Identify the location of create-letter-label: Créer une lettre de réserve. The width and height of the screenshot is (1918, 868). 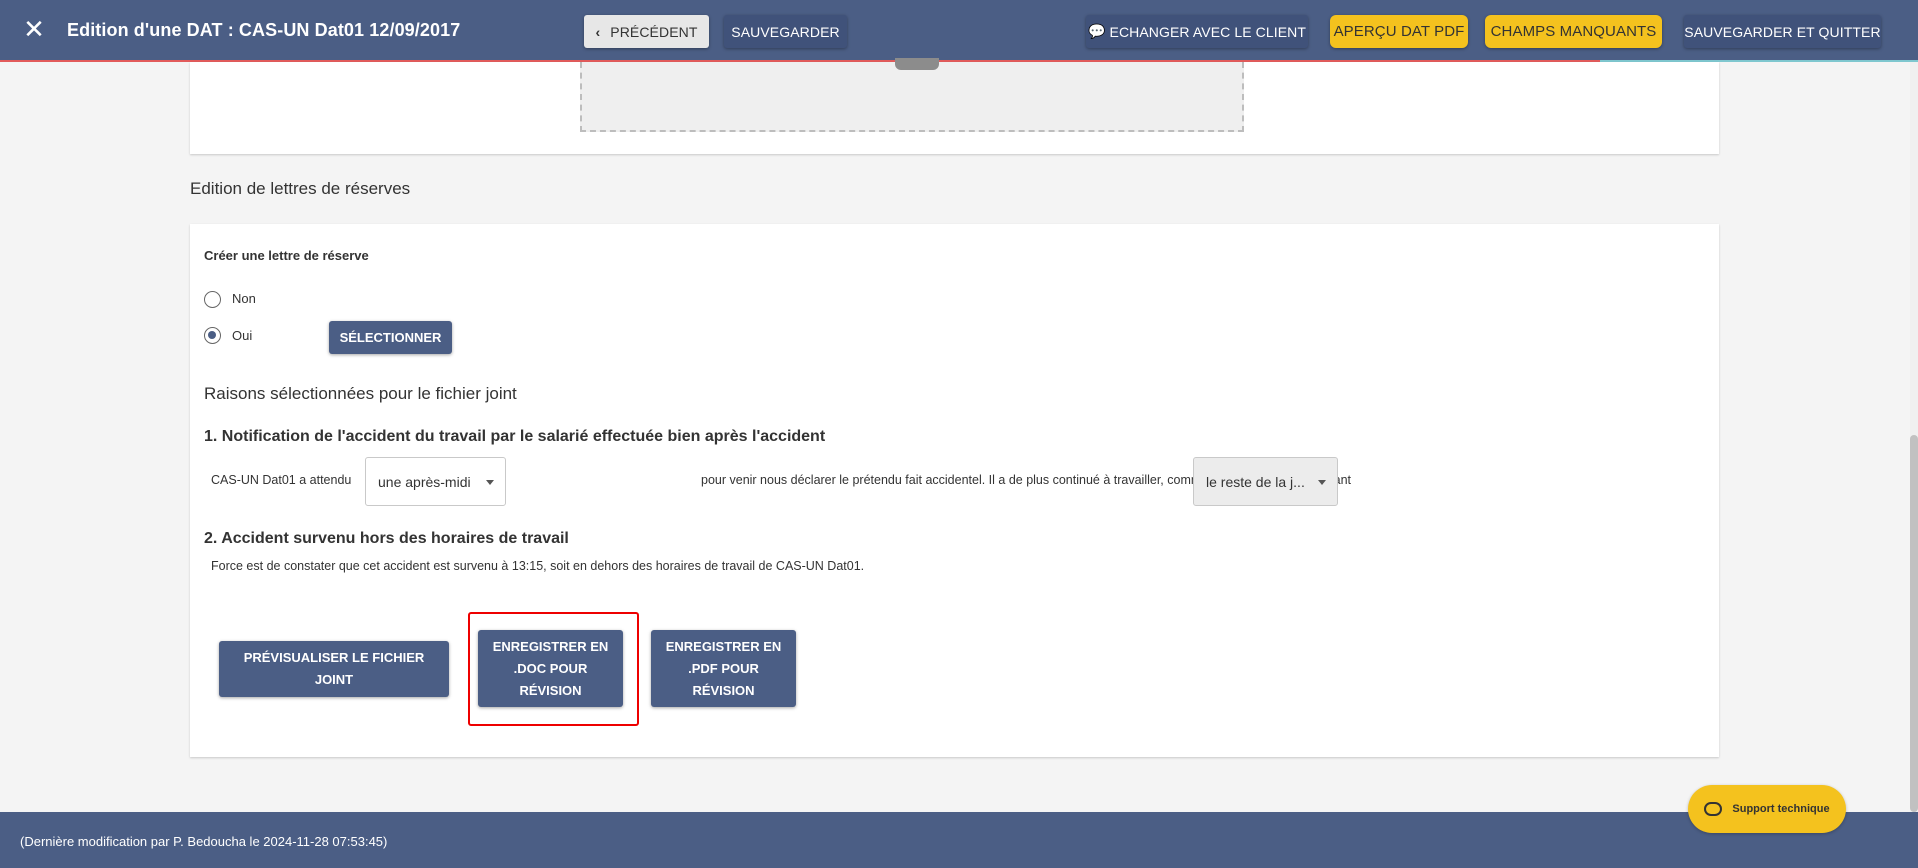
(286, 255).